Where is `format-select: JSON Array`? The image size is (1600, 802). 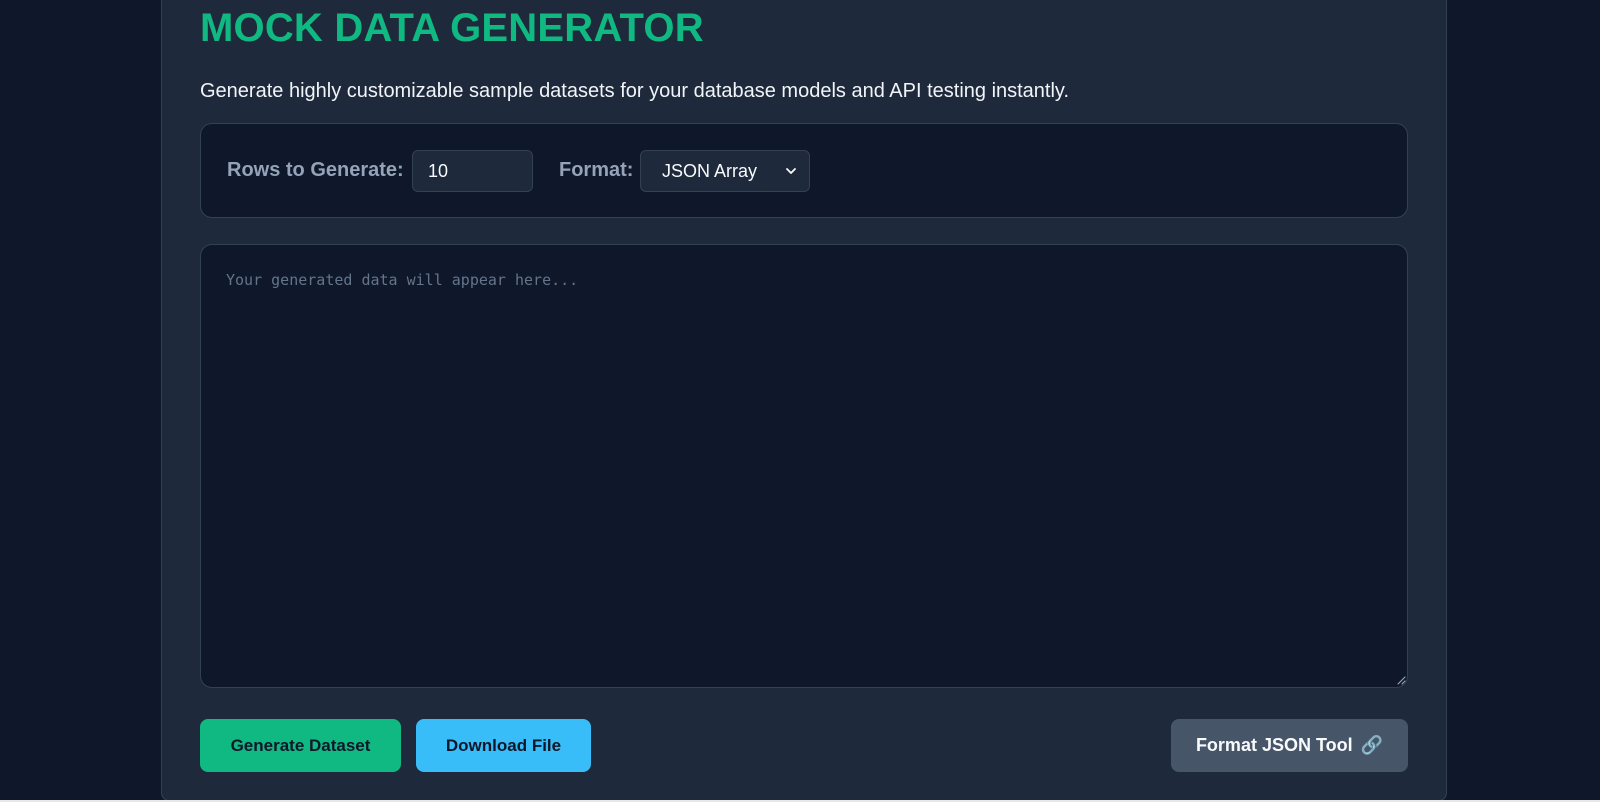 format-select: JSON Array is located at coordinates (725, 171).